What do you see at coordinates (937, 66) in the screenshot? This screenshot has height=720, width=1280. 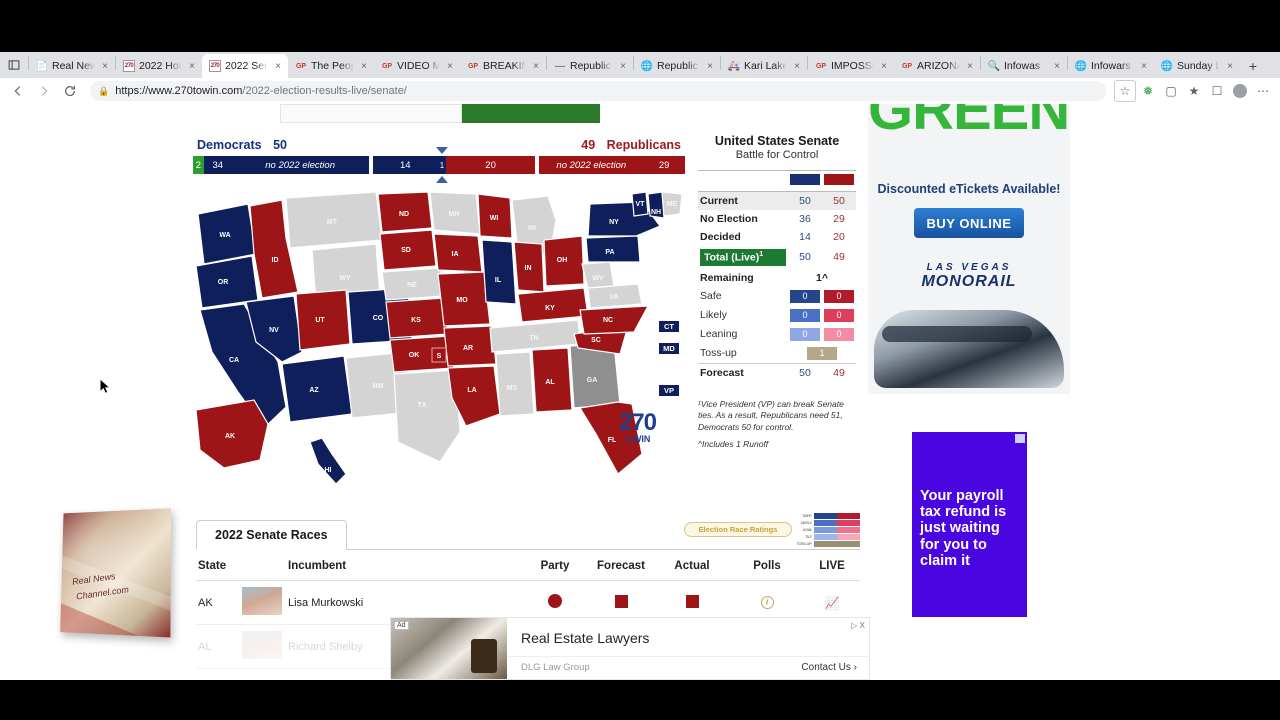 I see `browser-tab-10: GP ARIZONA ×` at bounding box center [937, 66].